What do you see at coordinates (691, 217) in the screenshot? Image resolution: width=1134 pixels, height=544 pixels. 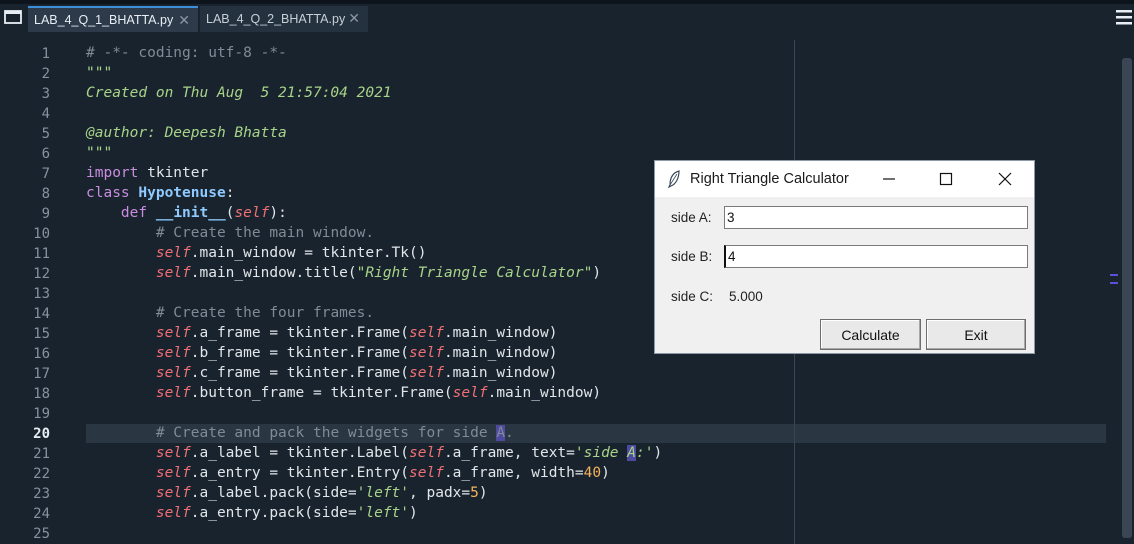 I see `side-a-label: side A:` at bounding box center [691, 217].